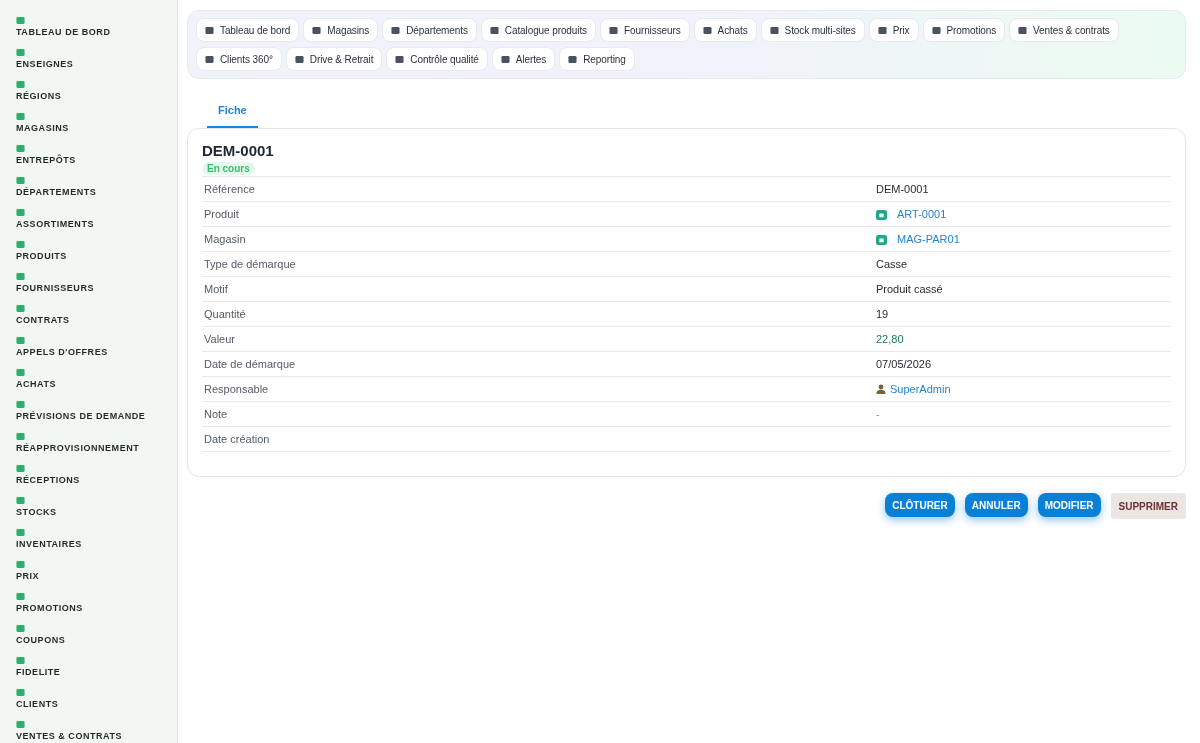  Describe the element at coordinates (55, 288) in the screenshot. I see `sidebar-item: FOURNISSEURS` at that location.